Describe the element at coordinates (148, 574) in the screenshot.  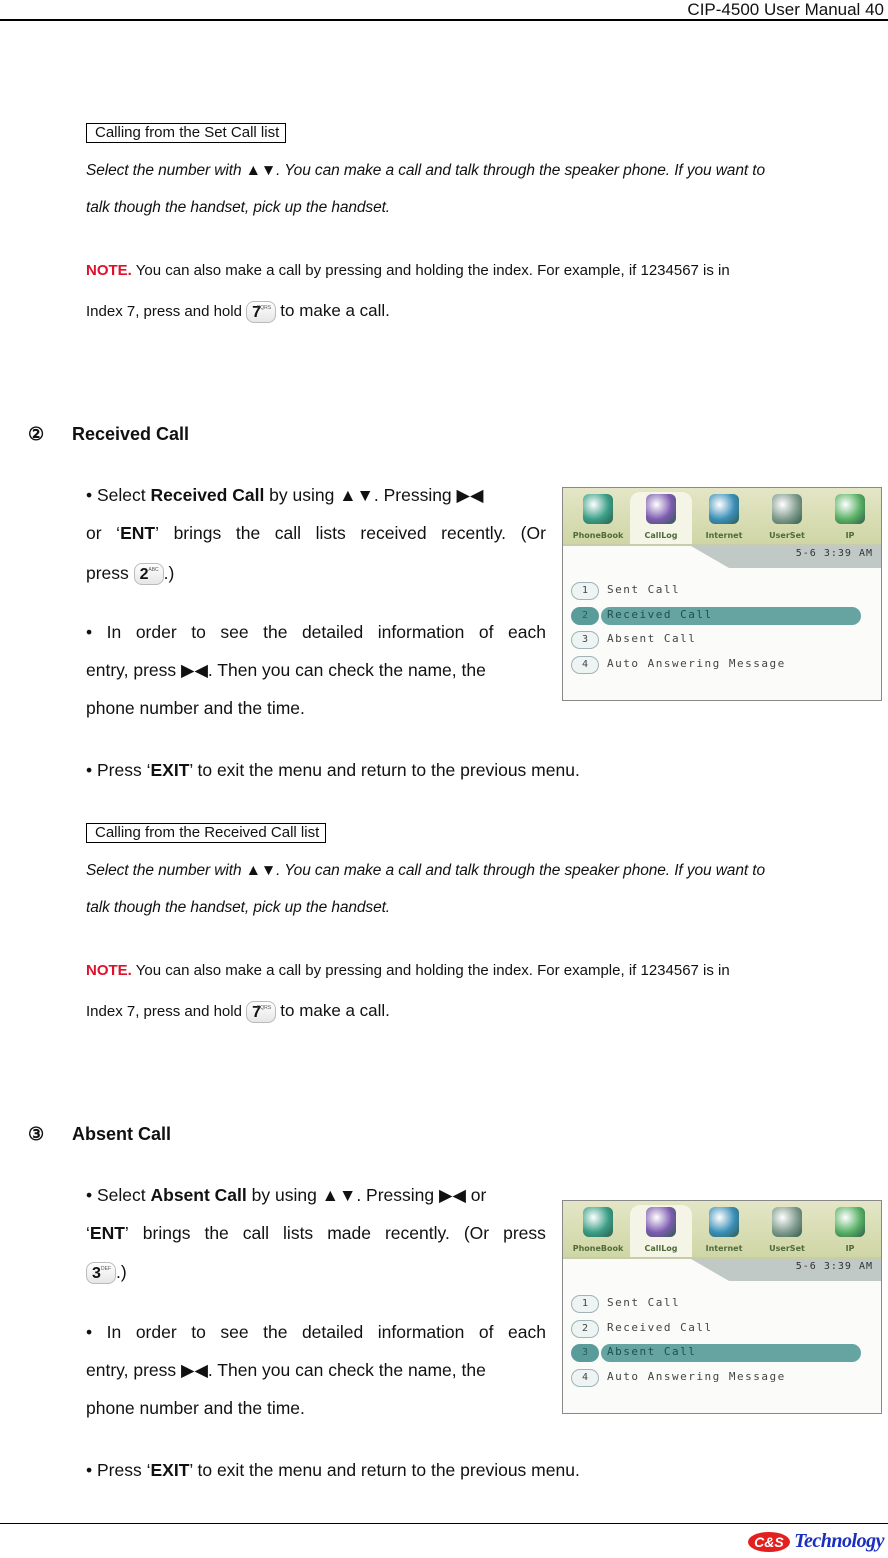
I see `key-2-icon: 2 ABC` at that location.